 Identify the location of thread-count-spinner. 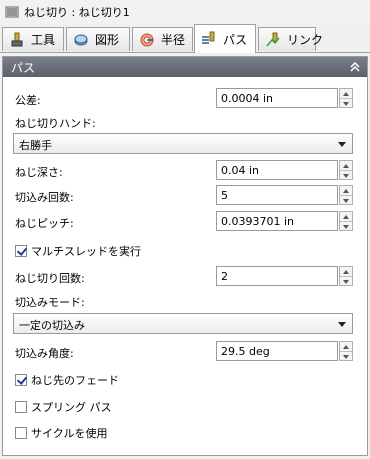
(346, 276).